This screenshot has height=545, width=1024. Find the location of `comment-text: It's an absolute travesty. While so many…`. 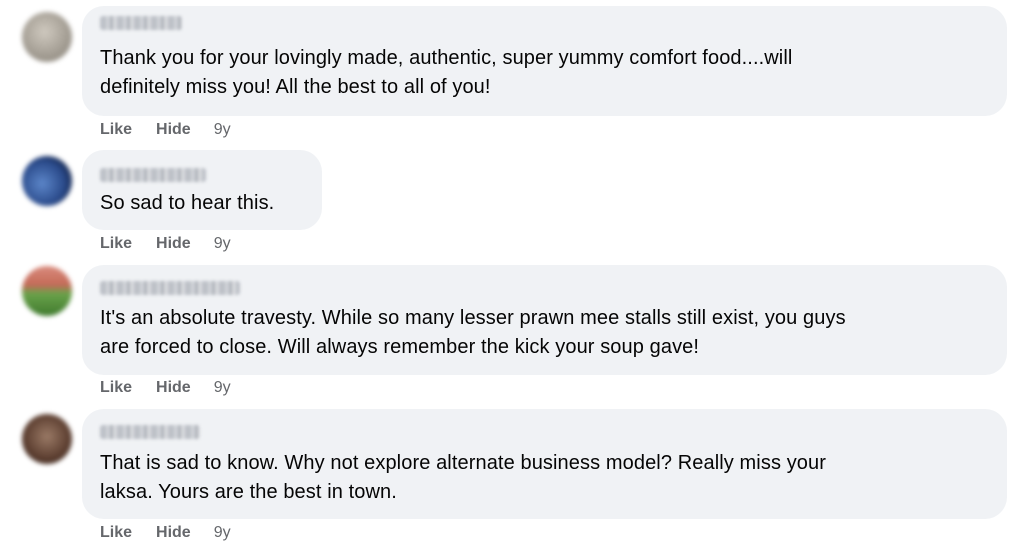

comment-text: It's an absolute travesty. While so many… is located at coordinates (473, 332).